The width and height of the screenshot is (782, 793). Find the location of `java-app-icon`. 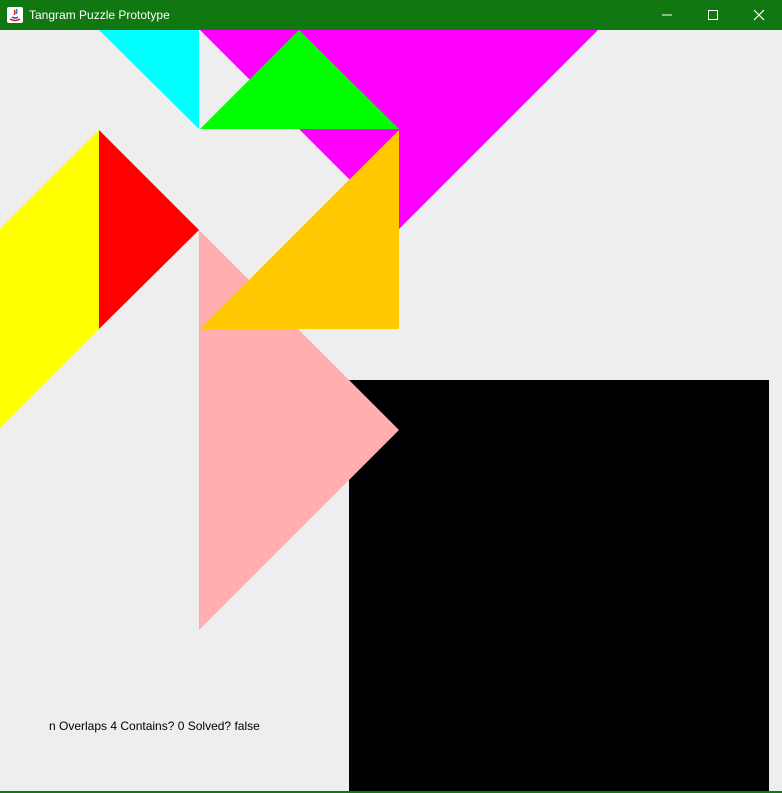

java-app-icon is located at coordinates (15, 15).